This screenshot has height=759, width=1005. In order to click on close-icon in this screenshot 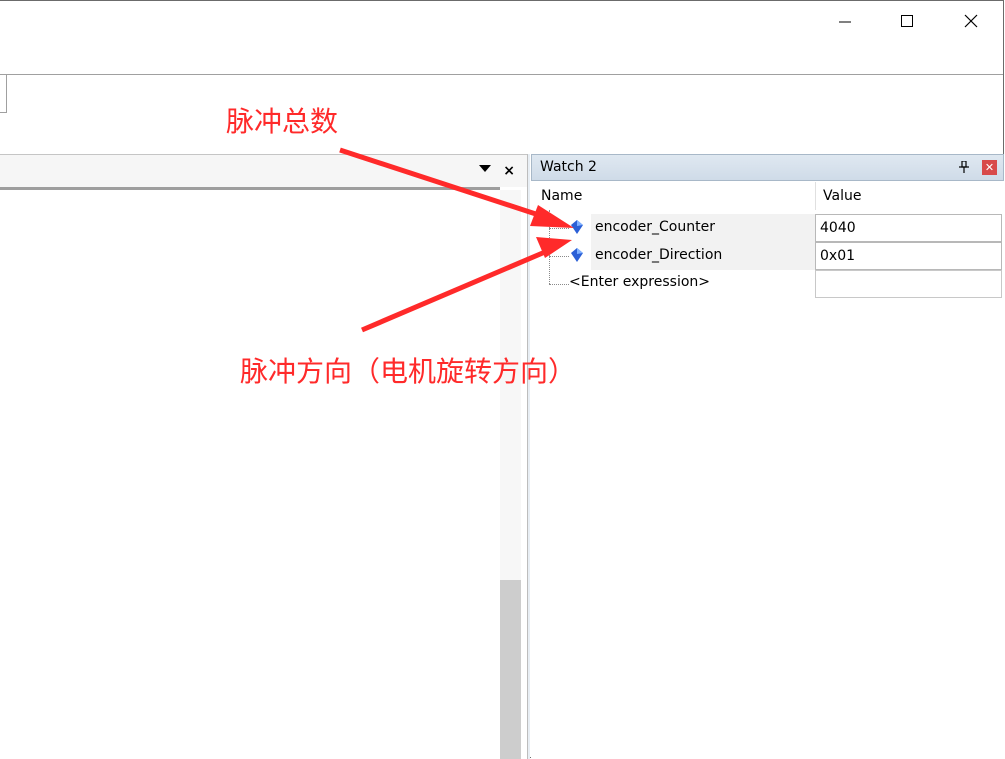, I will do `click(971, 21)`.